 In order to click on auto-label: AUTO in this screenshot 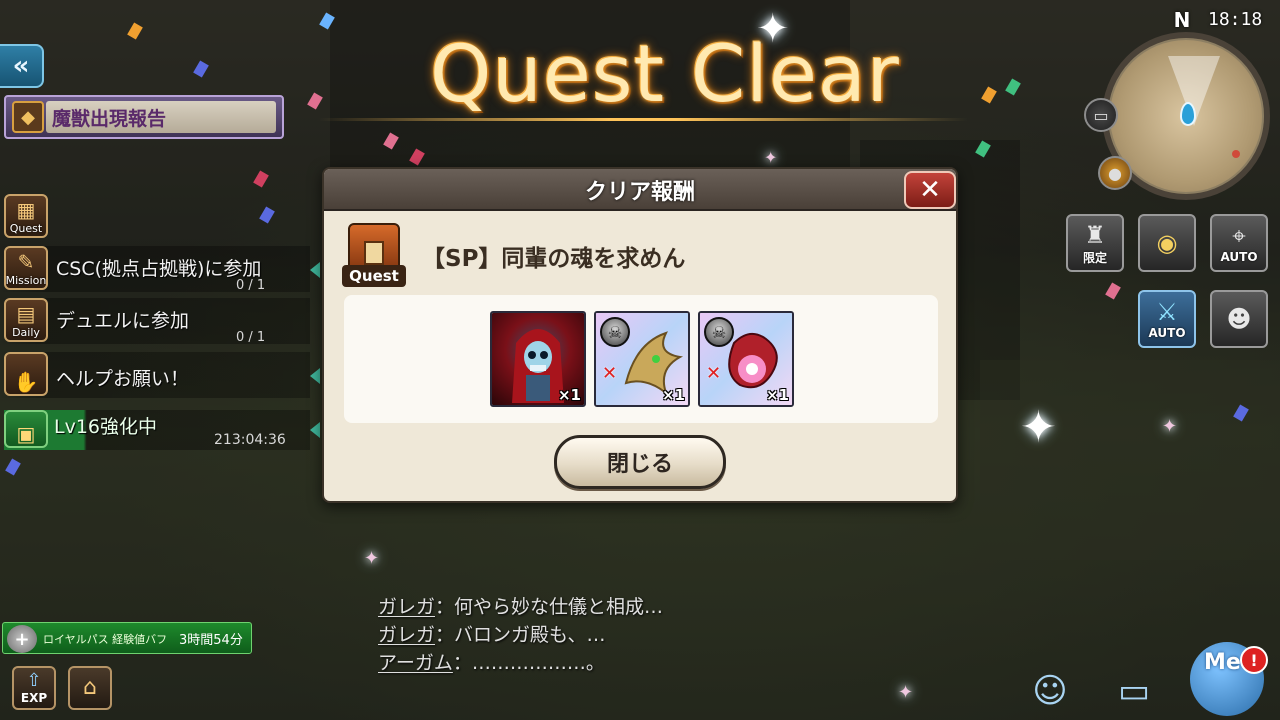, I will do `click(1239, 257)`.